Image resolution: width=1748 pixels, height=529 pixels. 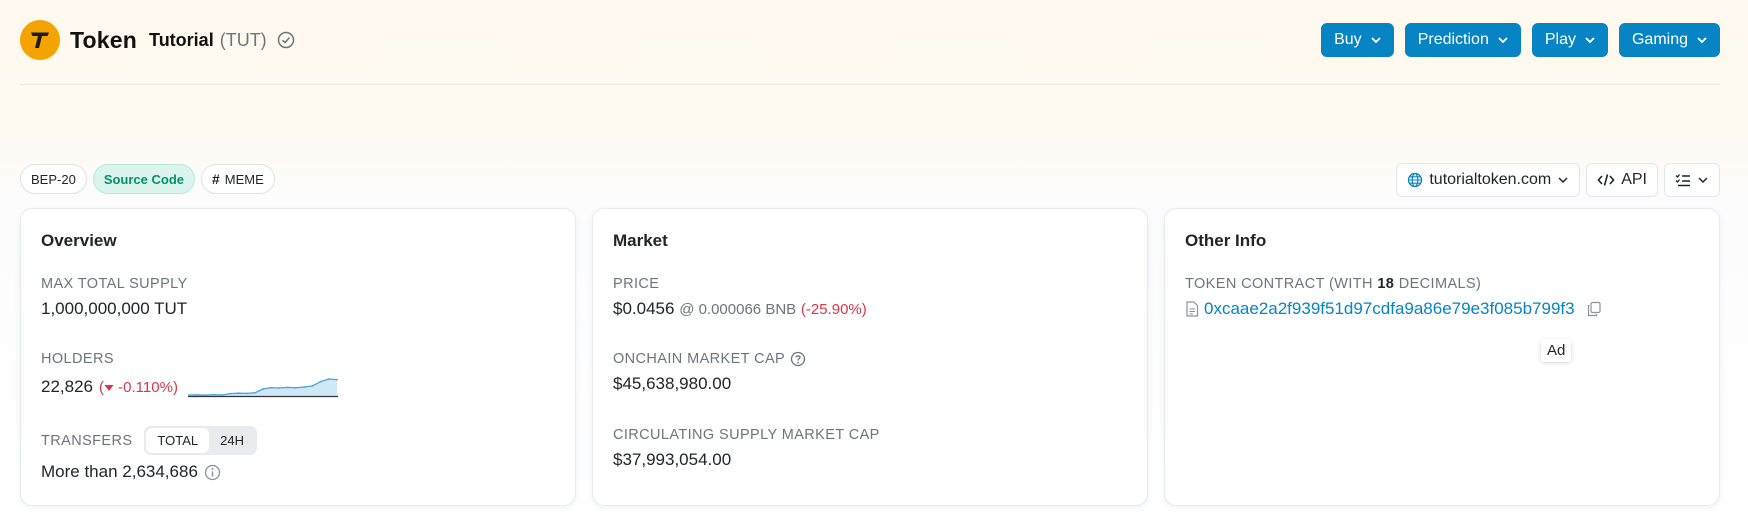 What do you see at coordinates (53, 179) in the screenshot?
I see `tag-bep20: BEP-20` at bounding box center [53, 179].